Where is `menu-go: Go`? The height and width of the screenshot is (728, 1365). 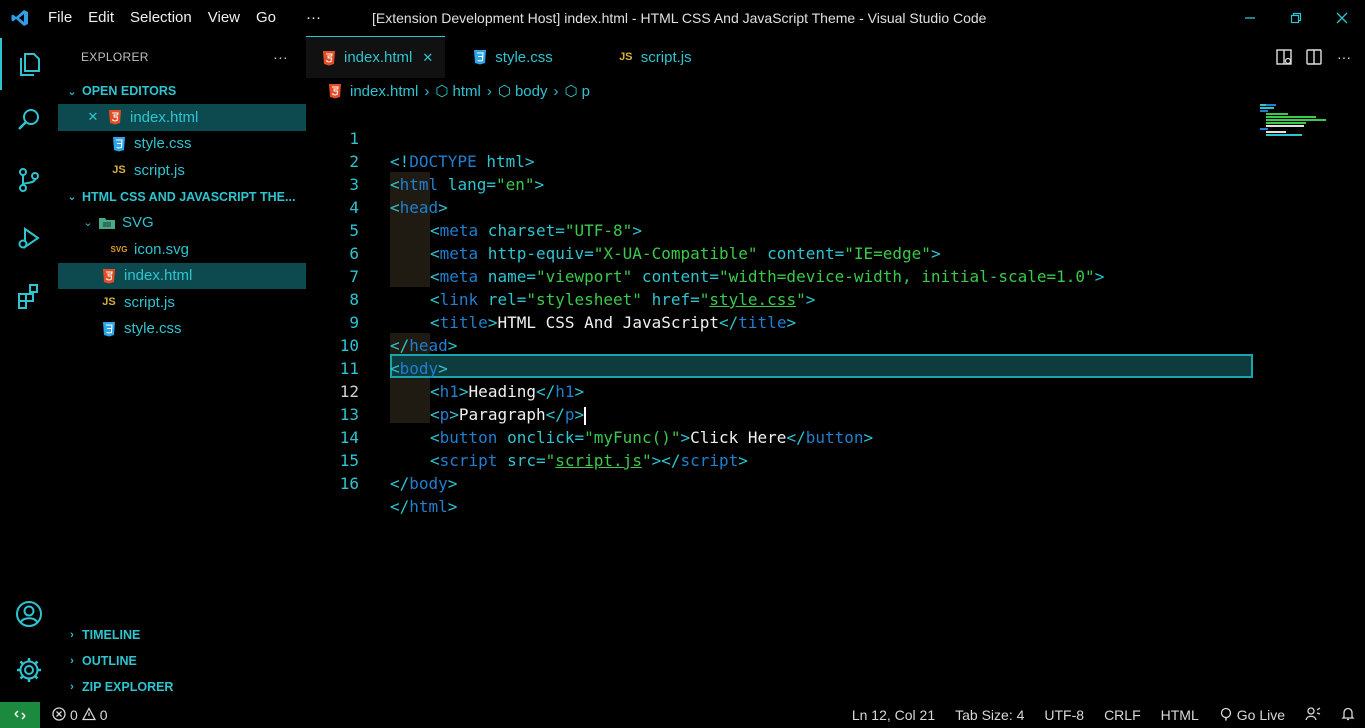
menu-go: Go is located at coordinates (266, 18).